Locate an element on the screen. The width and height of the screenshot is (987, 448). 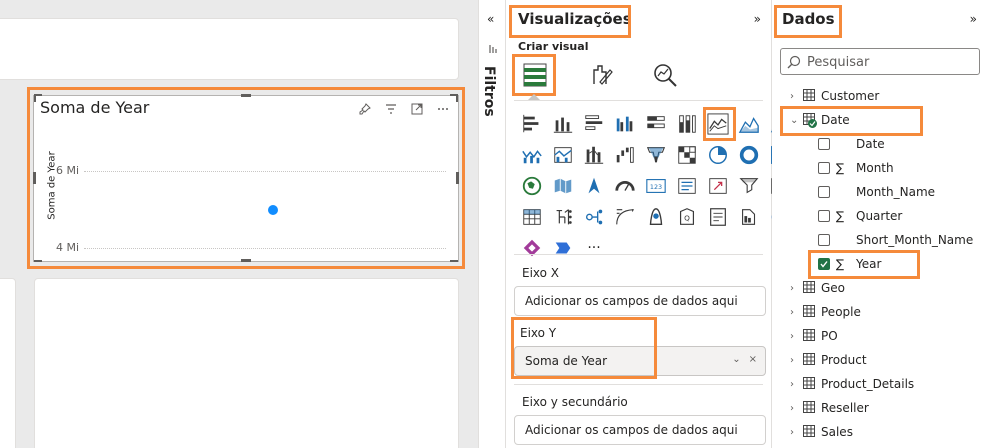
r-visual-icon is located at coordinates (563, 217).